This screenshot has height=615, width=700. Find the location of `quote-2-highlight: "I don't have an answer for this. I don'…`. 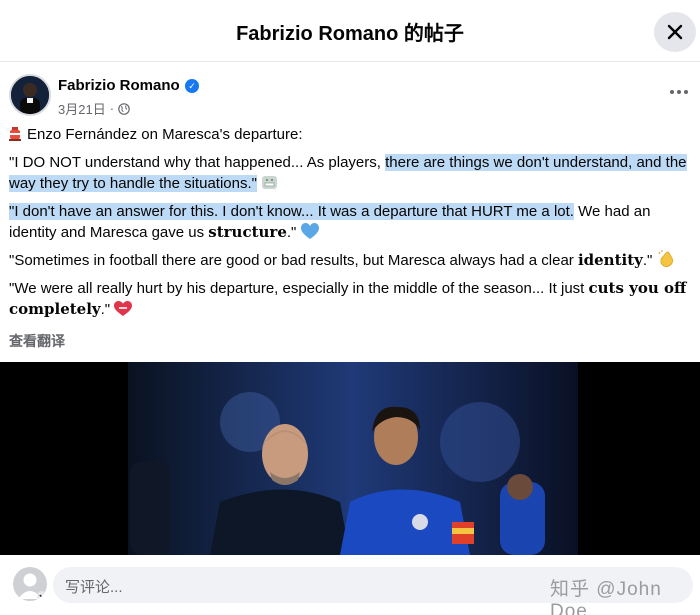

quote-2-highlight: "I don't have an answer for this. I don'… is located at coordinates (291, 211).